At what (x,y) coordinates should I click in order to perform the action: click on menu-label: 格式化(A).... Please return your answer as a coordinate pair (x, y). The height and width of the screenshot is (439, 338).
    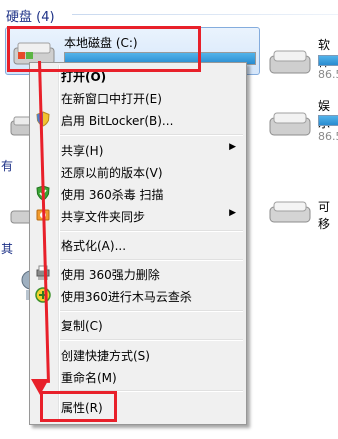
    Looking at the image, I should click on (94, 246).